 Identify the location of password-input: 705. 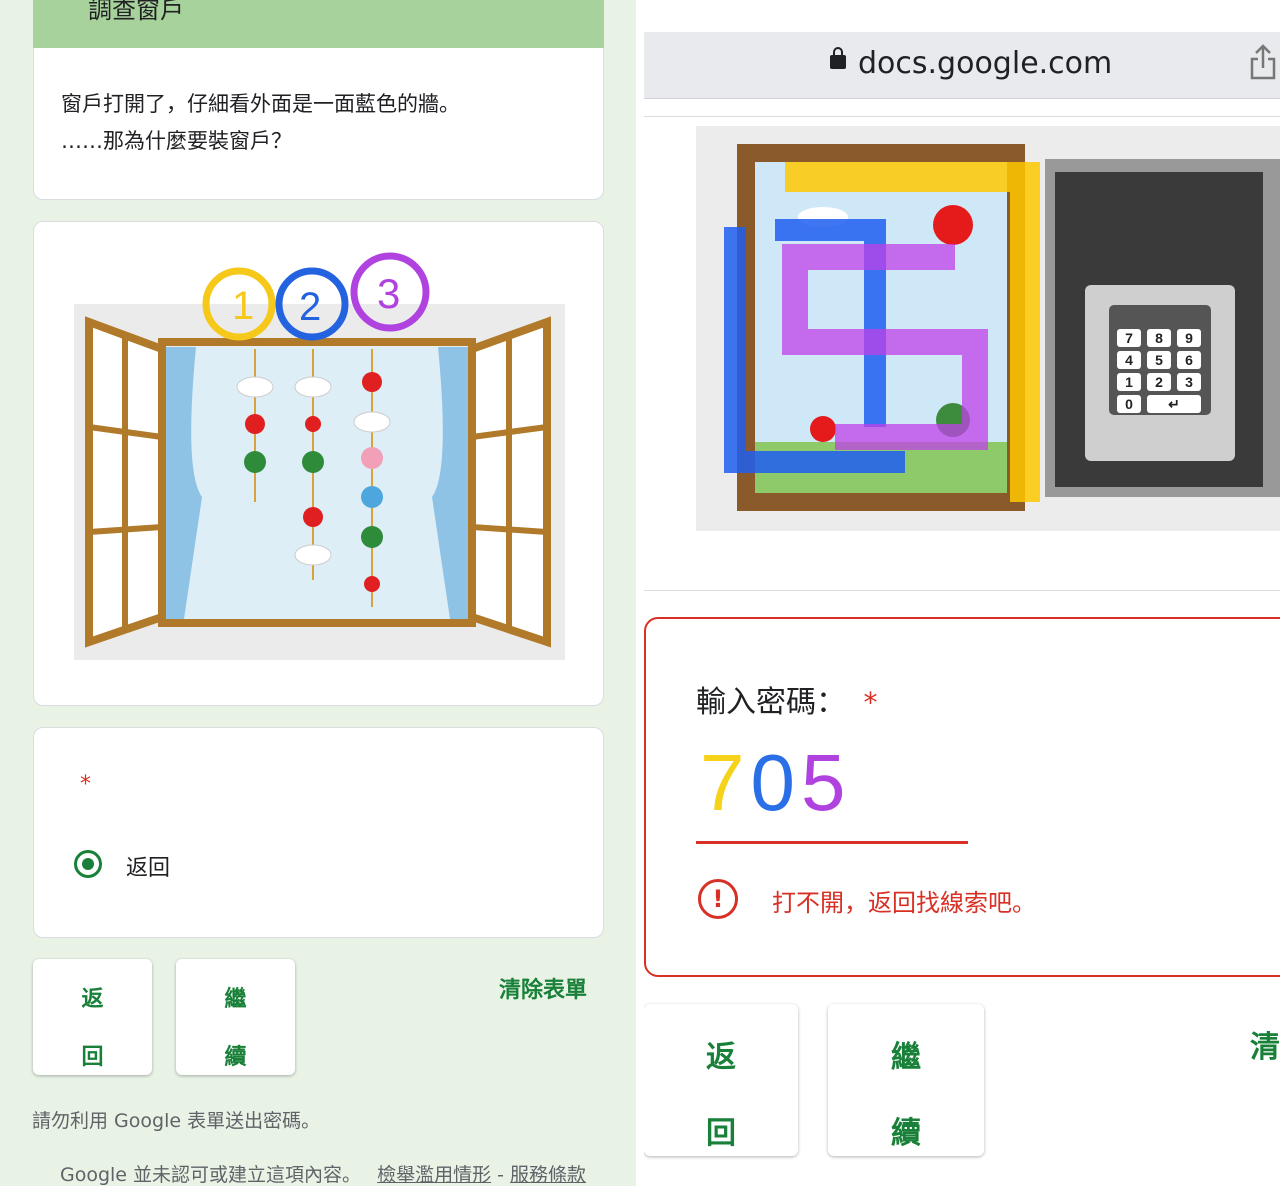
(832, 787).